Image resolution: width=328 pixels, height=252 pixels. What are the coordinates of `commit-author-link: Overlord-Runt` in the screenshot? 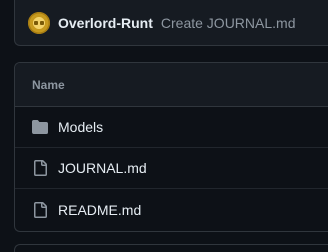 It's located at (105, 23).